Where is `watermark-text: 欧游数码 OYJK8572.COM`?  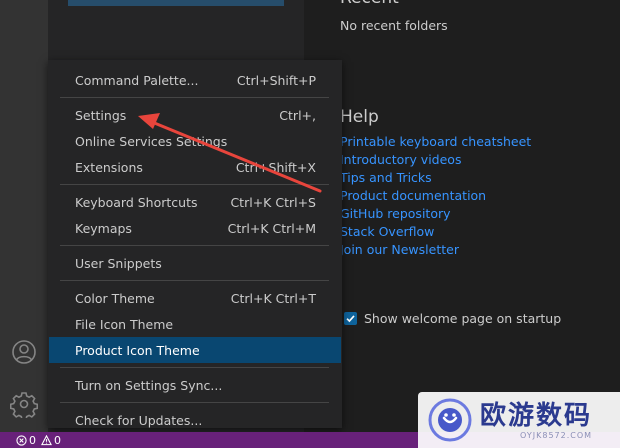 watermark-text: 欧游数码 OYJK8572.COM is located at coordinates (536, 420).